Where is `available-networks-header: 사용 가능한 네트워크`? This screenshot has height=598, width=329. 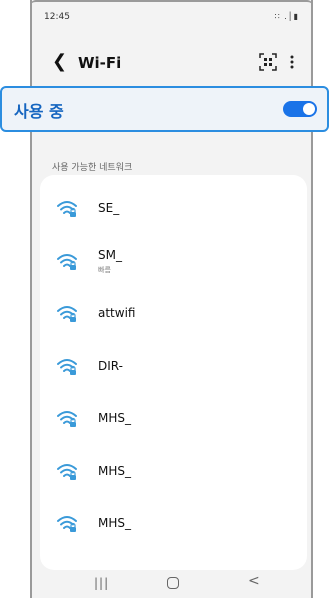
available-networks-header: 사용 가능한 네트워크 is located at coordinates (92, 168).